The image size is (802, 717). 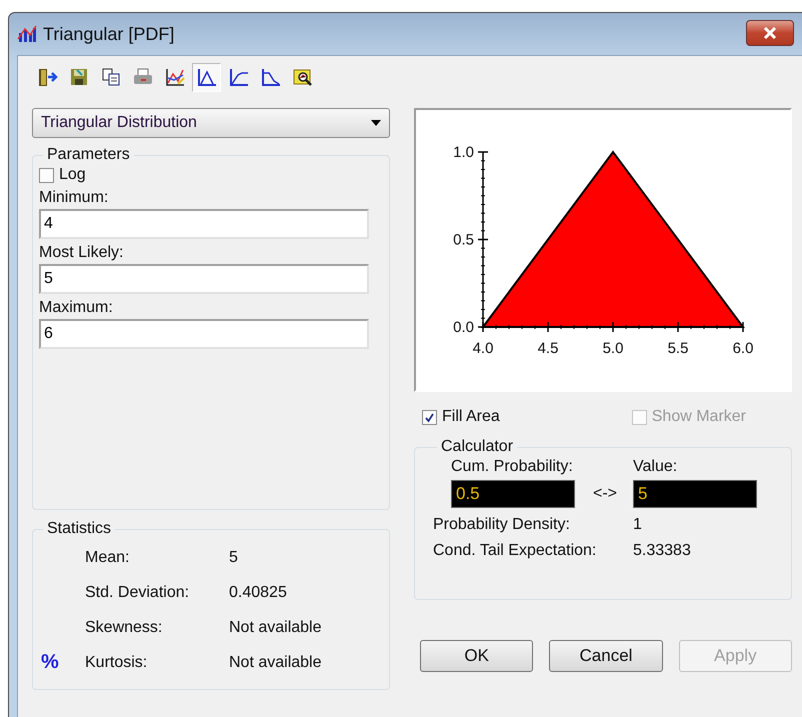 I want to click on copy-icon, so click(x=111, y=77).